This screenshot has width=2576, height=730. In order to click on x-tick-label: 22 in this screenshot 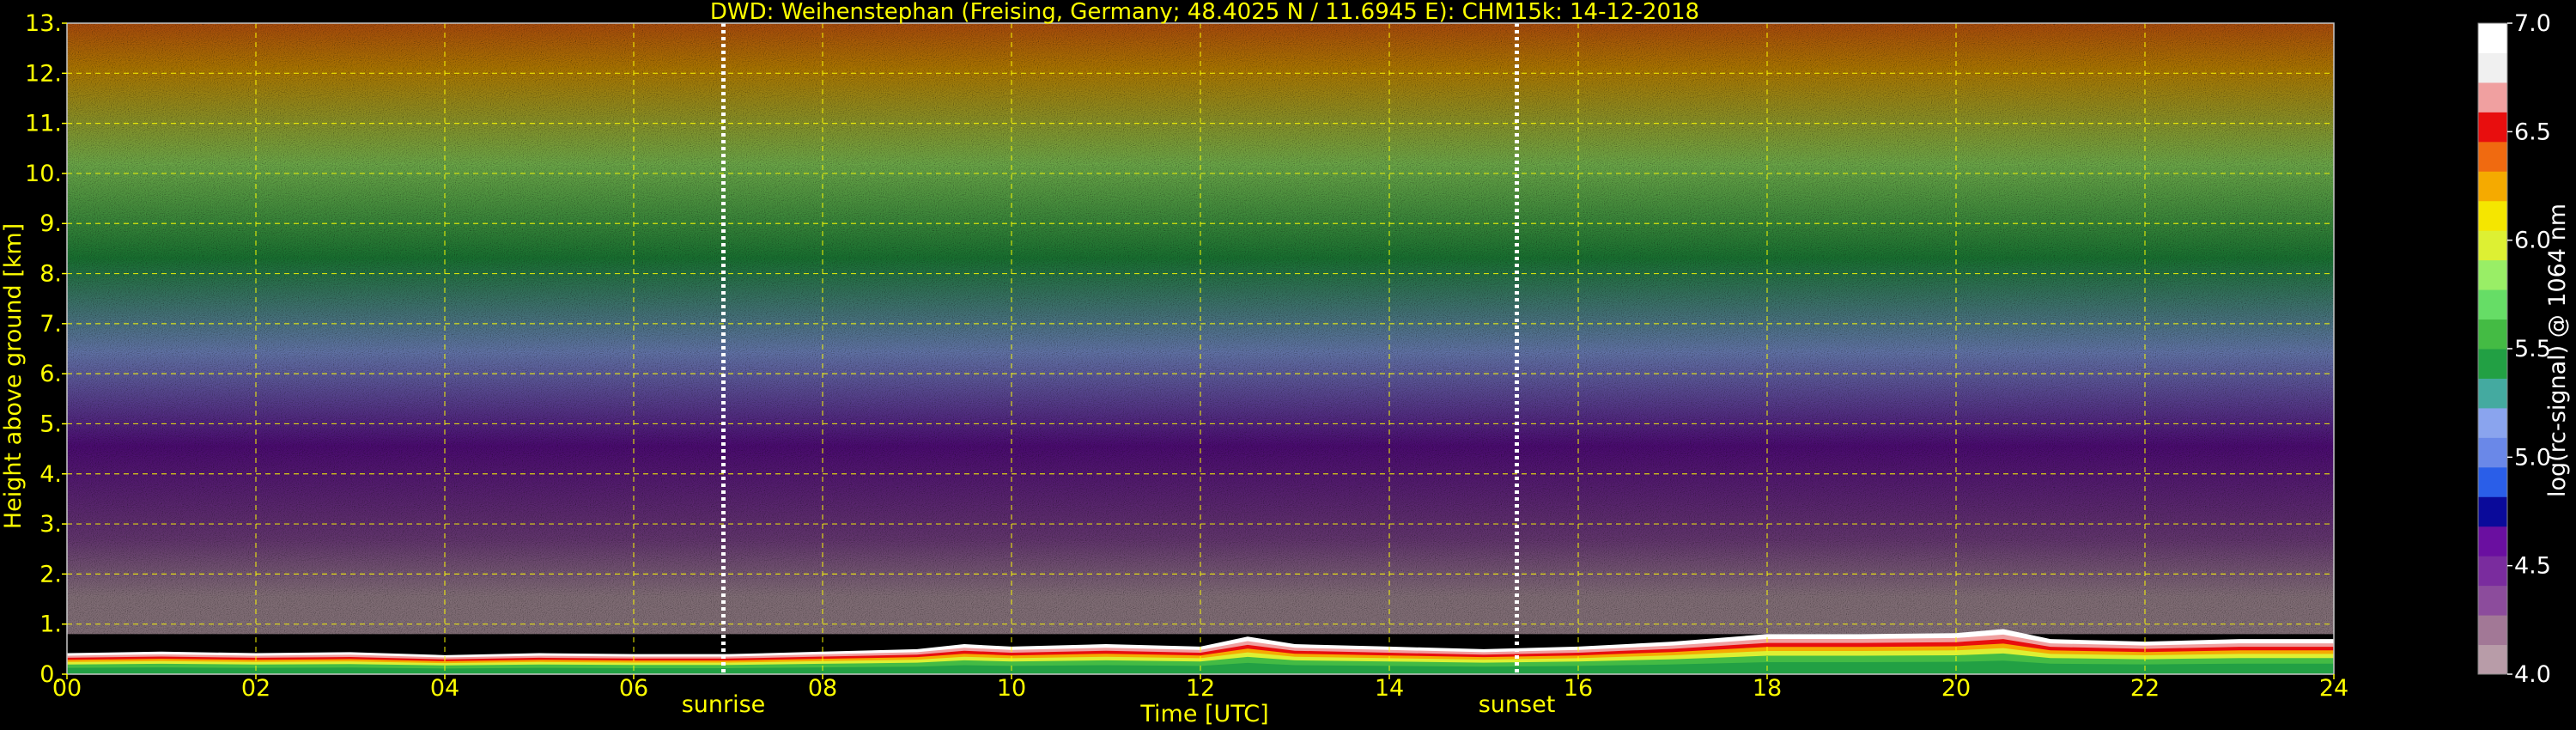, I will do `click(2145, 688)`.